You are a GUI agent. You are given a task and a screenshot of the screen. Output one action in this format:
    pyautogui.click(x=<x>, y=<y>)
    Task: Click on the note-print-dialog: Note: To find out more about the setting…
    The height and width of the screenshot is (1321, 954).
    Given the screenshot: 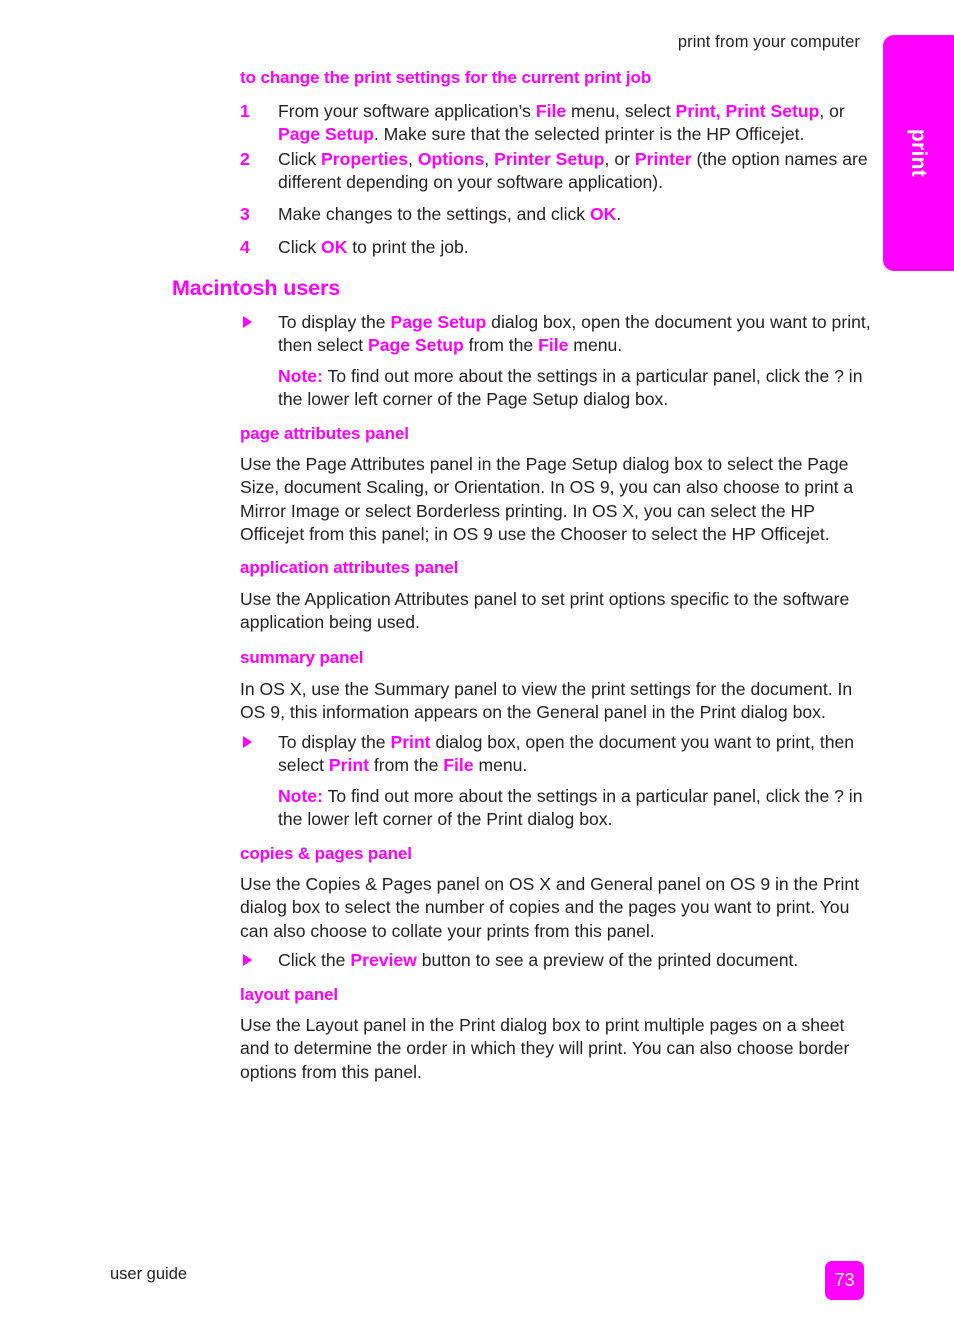 What is the action you would take?
    pyautogui.click(x=570, y=808)
    